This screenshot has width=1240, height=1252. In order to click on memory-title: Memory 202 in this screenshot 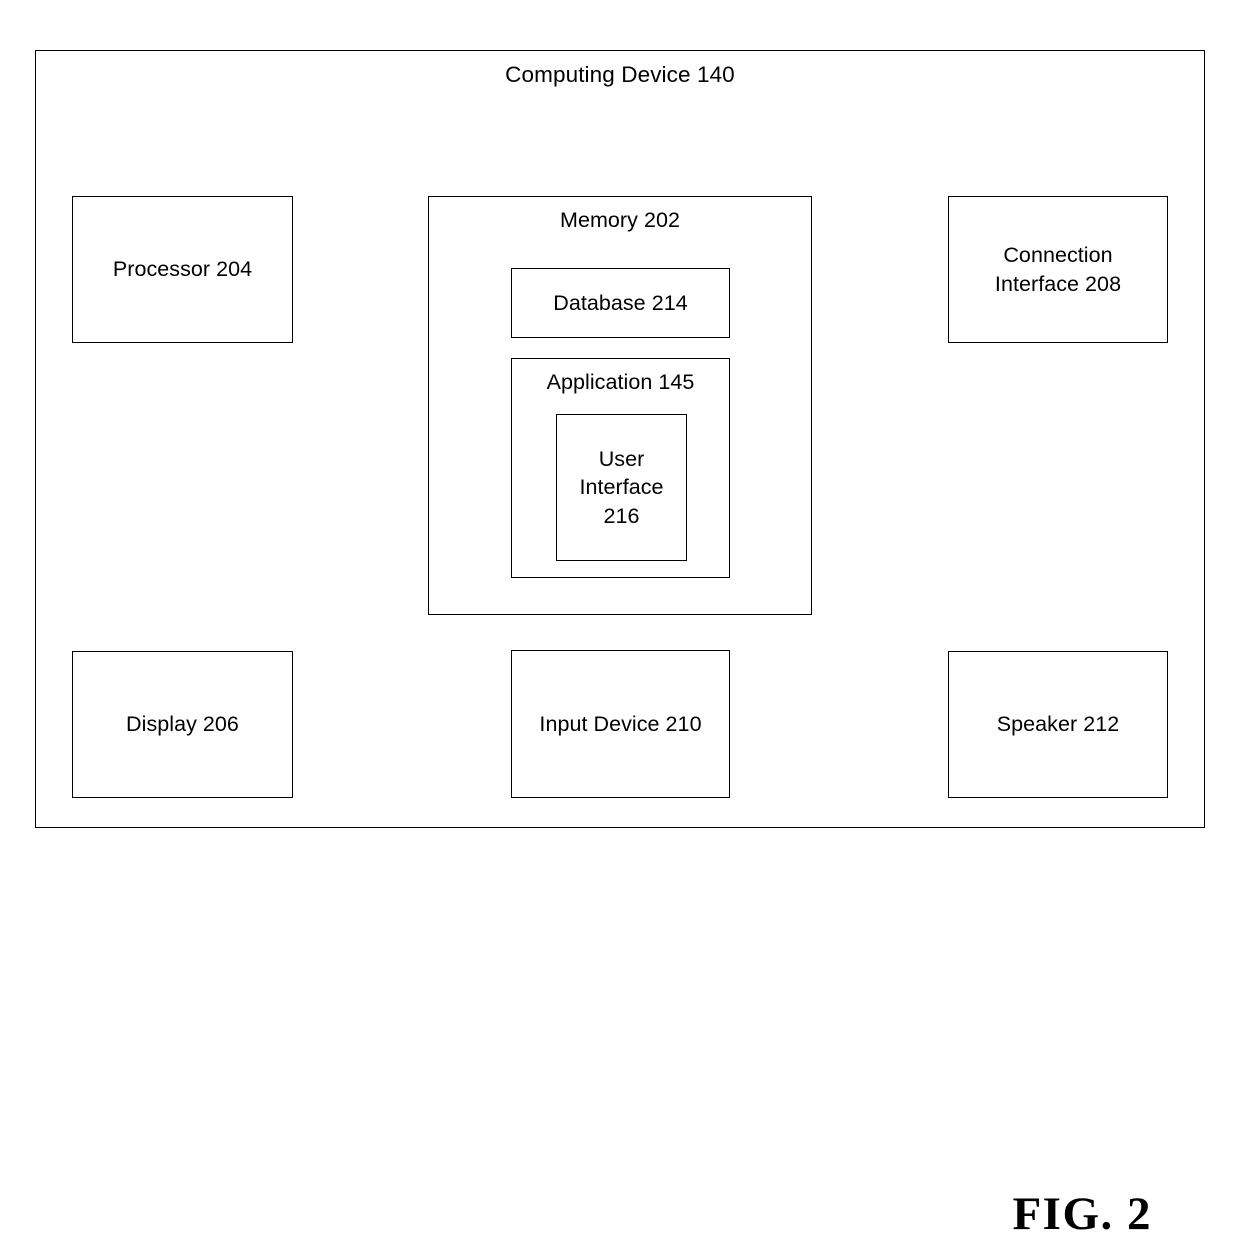, I will do `click(620, 220)`.